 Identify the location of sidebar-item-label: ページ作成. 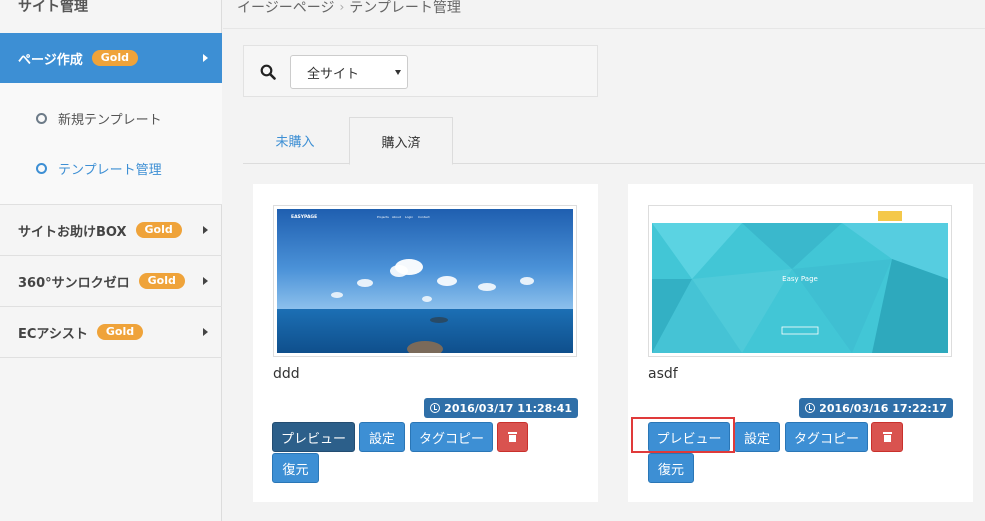
(50, 60).